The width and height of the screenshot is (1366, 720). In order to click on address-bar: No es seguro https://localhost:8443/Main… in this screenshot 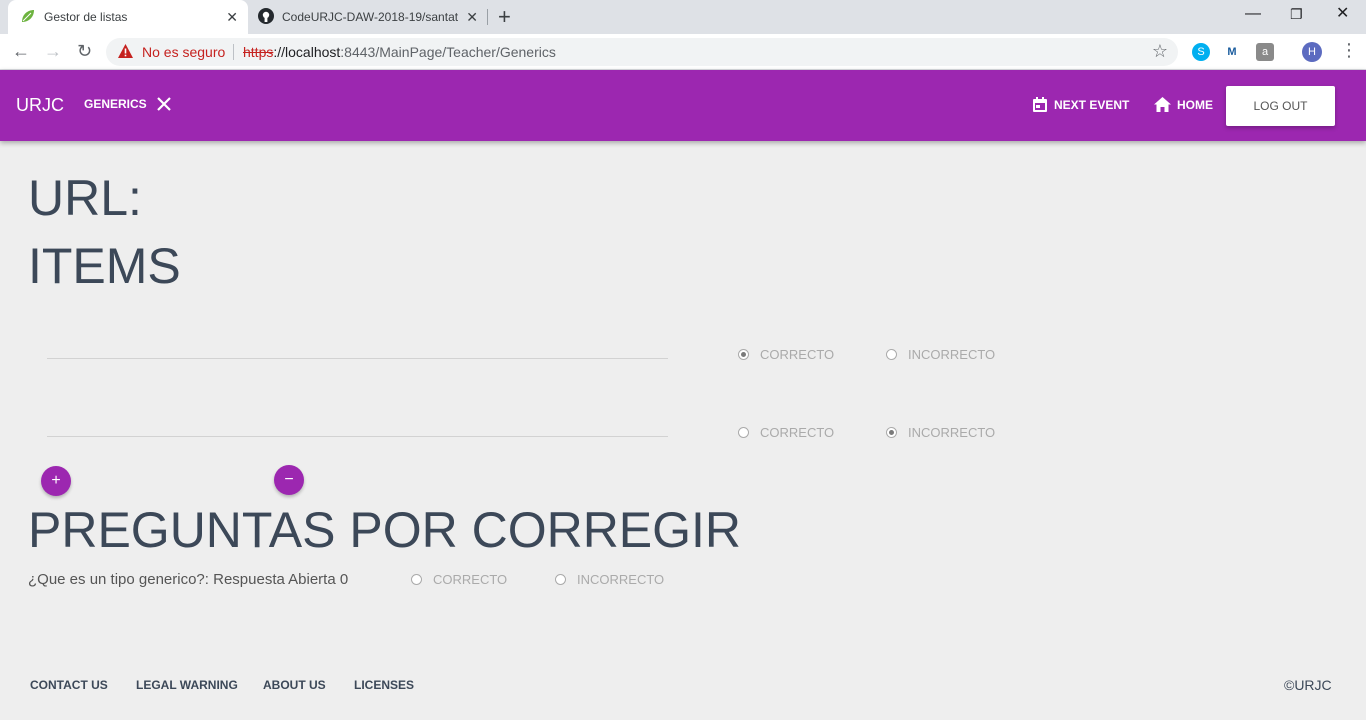, I will do `click(642, 52)`.